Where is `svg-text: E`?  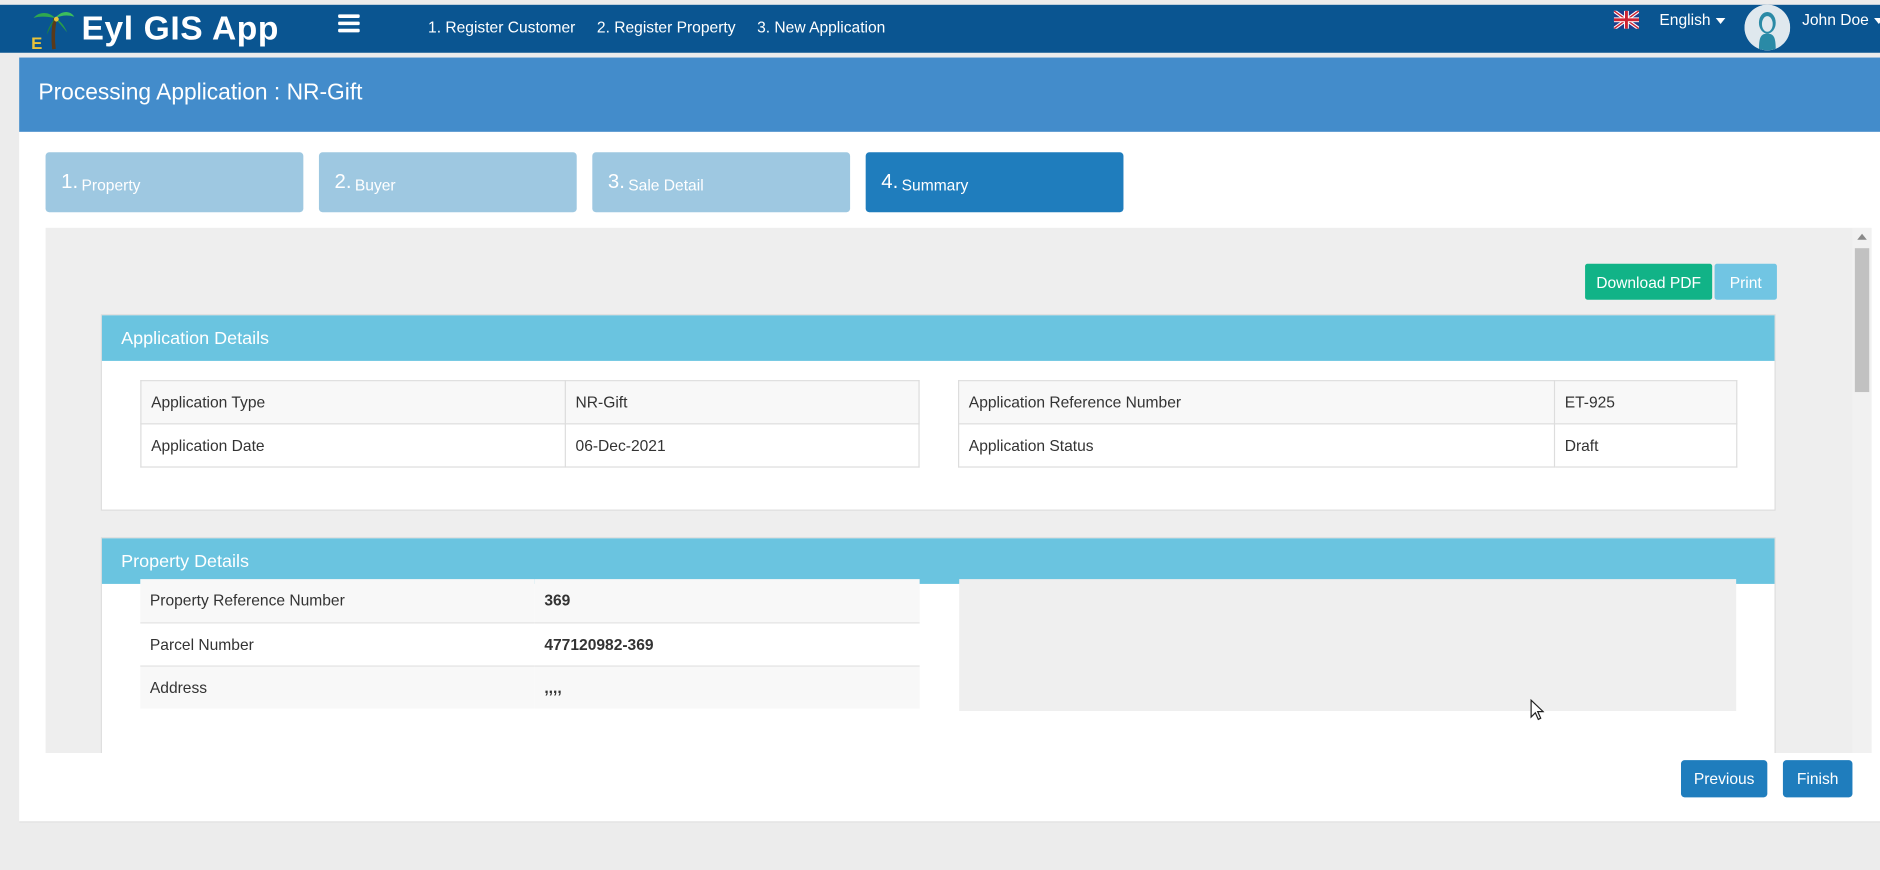
svg-text: E is located at coordinates (36, 42).